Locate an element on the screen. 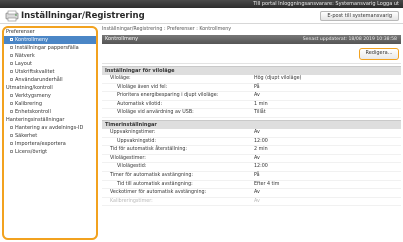 The height and width of the screenshot is (242, 403). sidebar-item-kalibrering: Kalibrering is located at coordinates (50, 104).